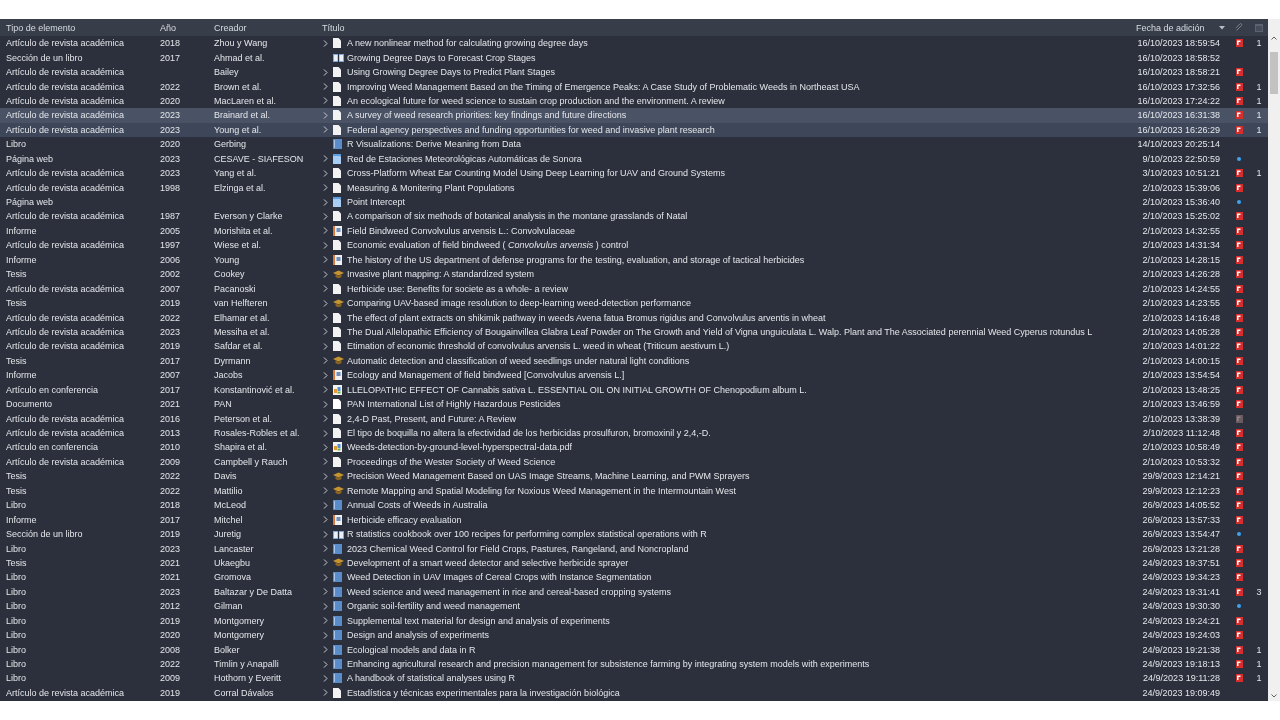 This screenshot has width=1280, height=720. What do you see at coordinates (634, 649) in the screenshot?
I see `table-row: Libro 2008 Bolker Ecological models and data in R 24/9/2023 19:21:38 1` at bounding box center [634, 649].